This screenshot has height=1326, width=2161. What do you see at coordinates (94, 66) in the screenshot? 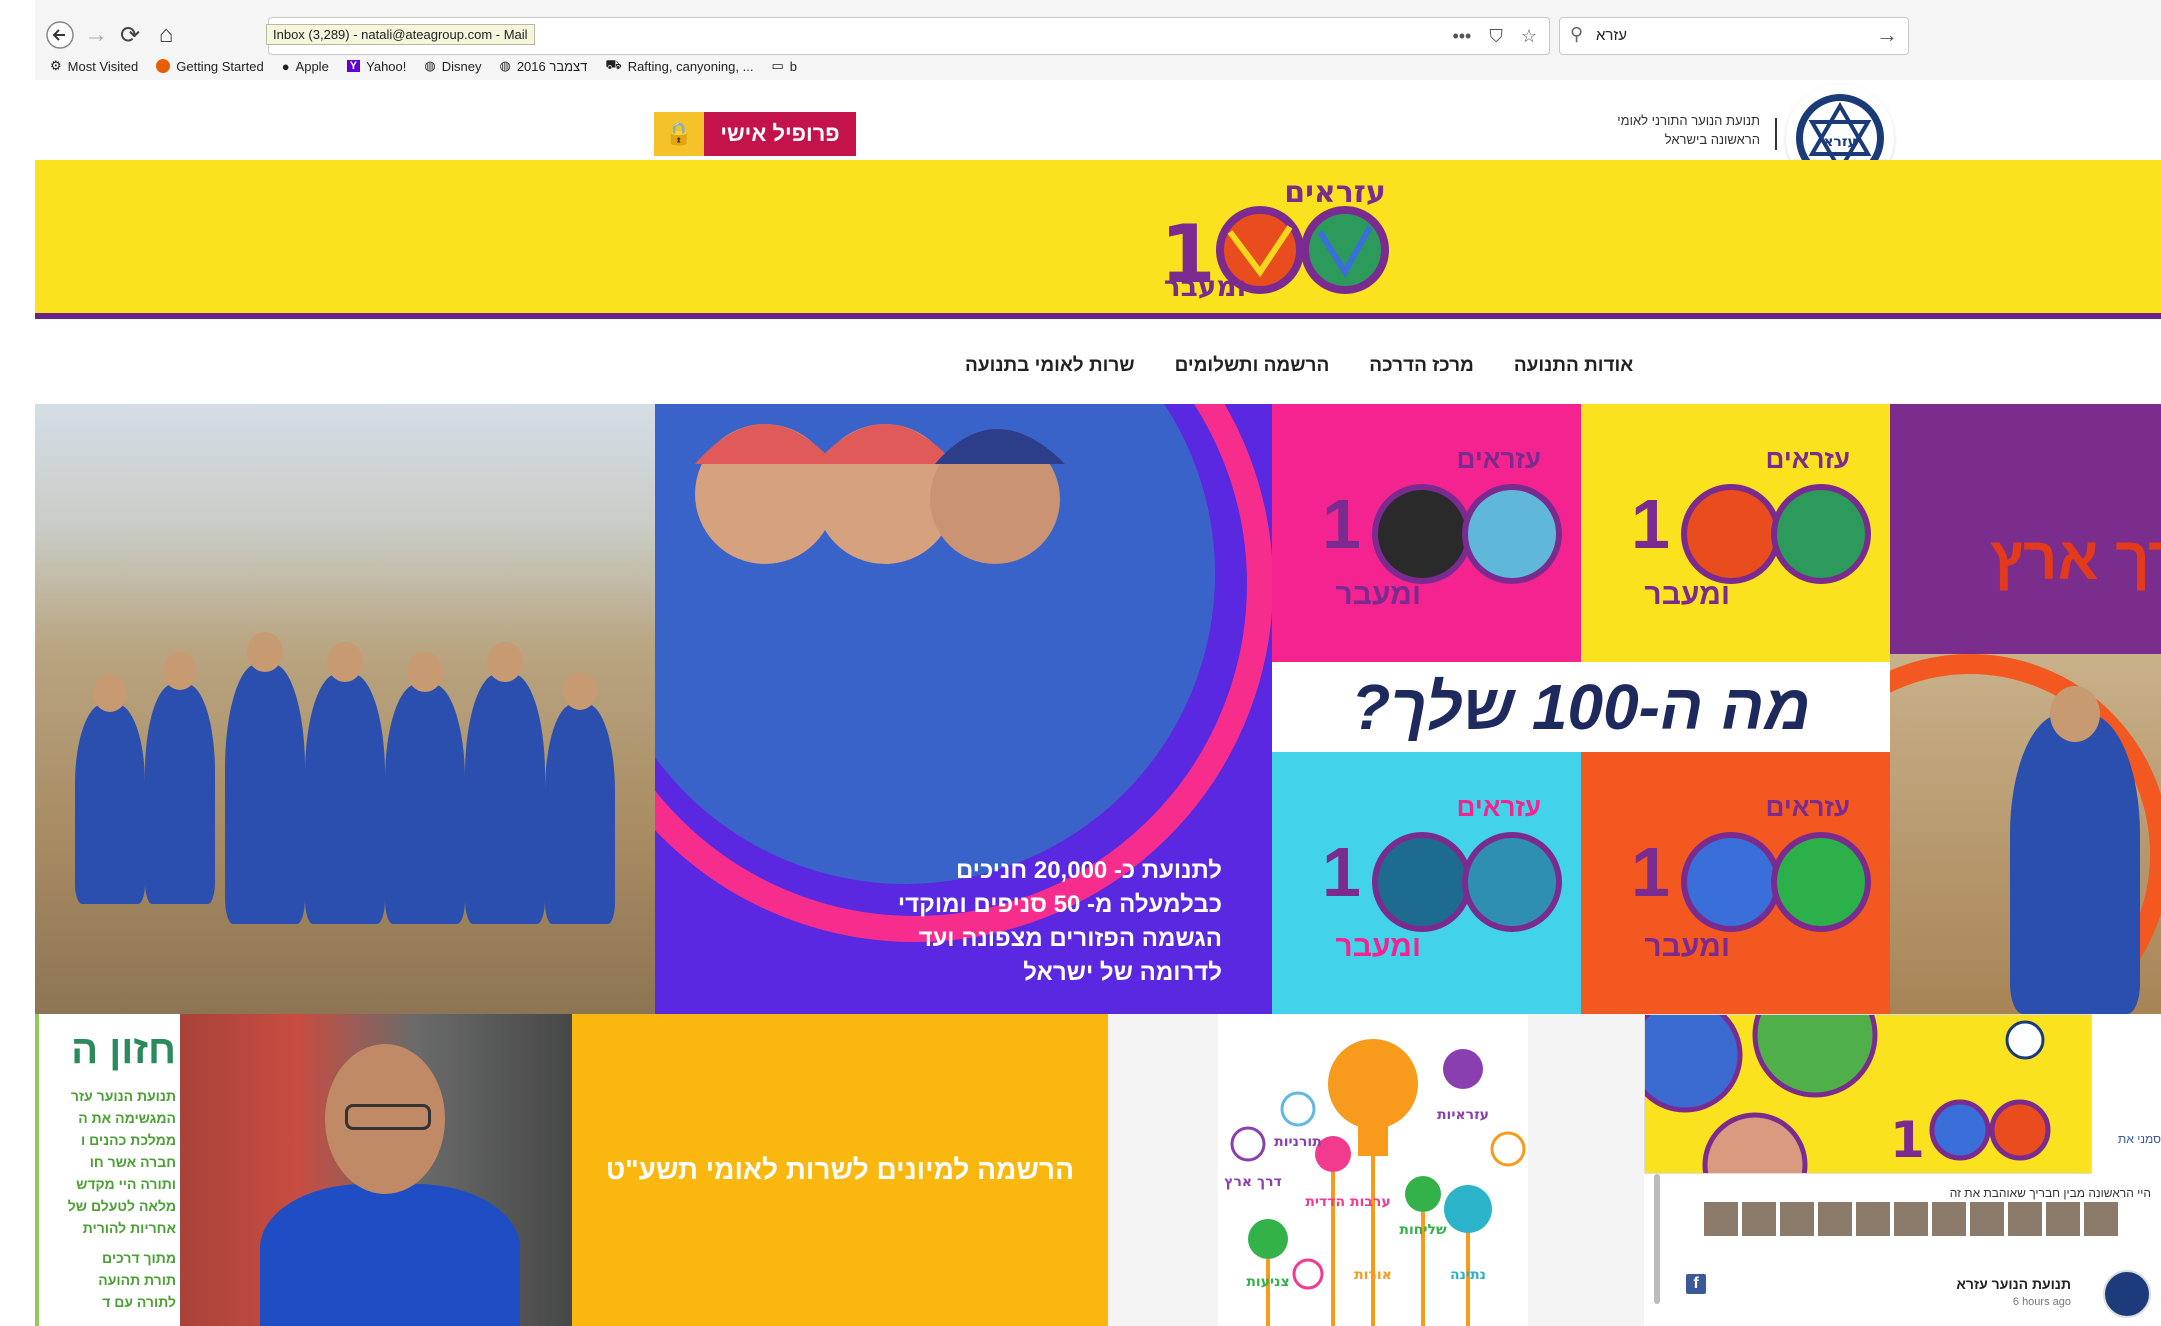
I see `bookmark-most-visited: ⚙ Most Visited` at bounding box center [94, 66].